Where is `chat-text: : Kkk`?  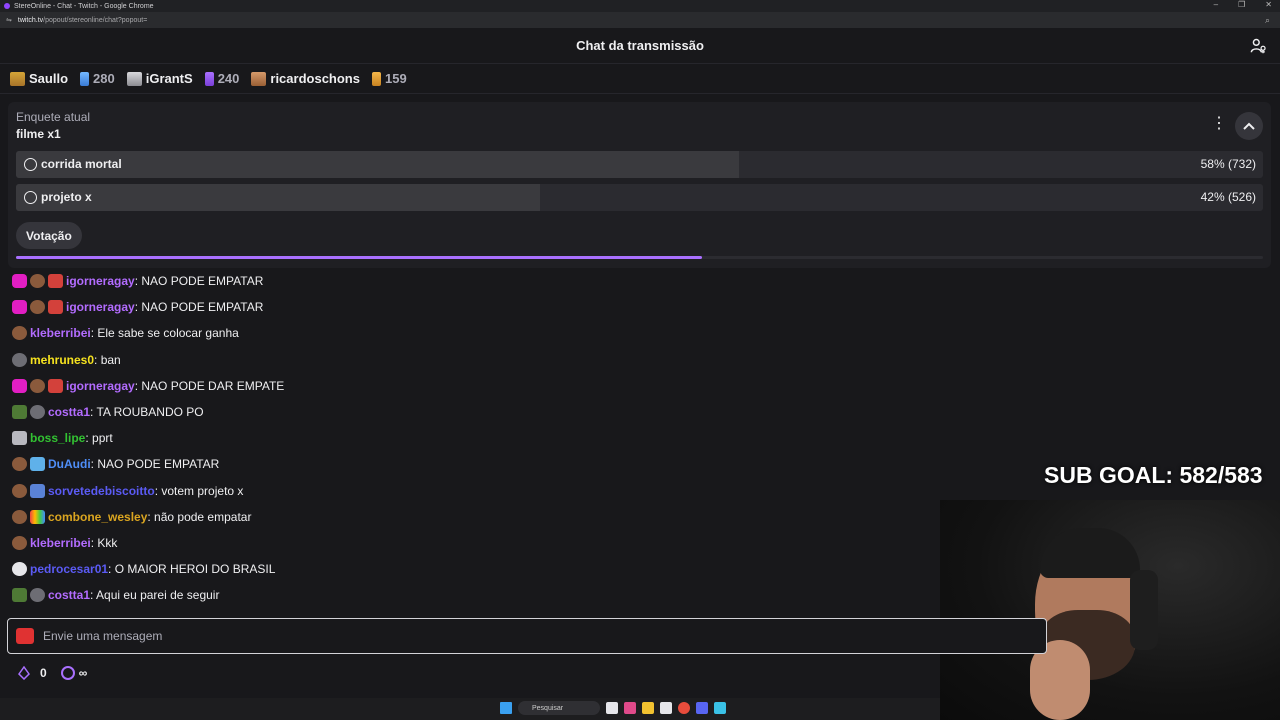 chat-text: : Kkk is located at coordinates (104, 542).